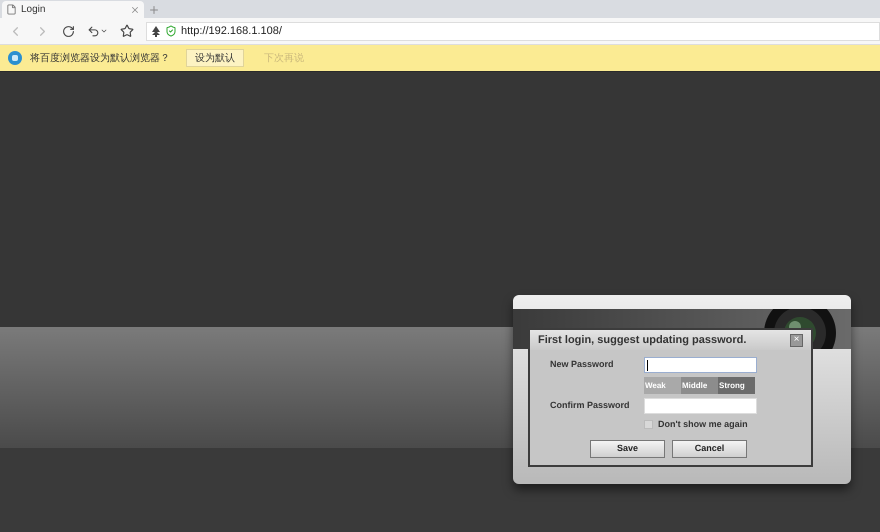 The height and width of the screenshot is (532, 880). Describe the element at coordinates (33, 10) in the screenshot. I see `tab-title: Login` at that location.